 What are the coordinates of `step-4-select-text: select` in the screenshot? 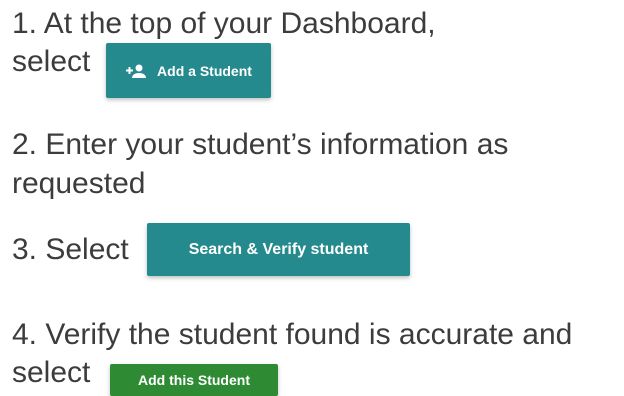 It's located at (51, 372).